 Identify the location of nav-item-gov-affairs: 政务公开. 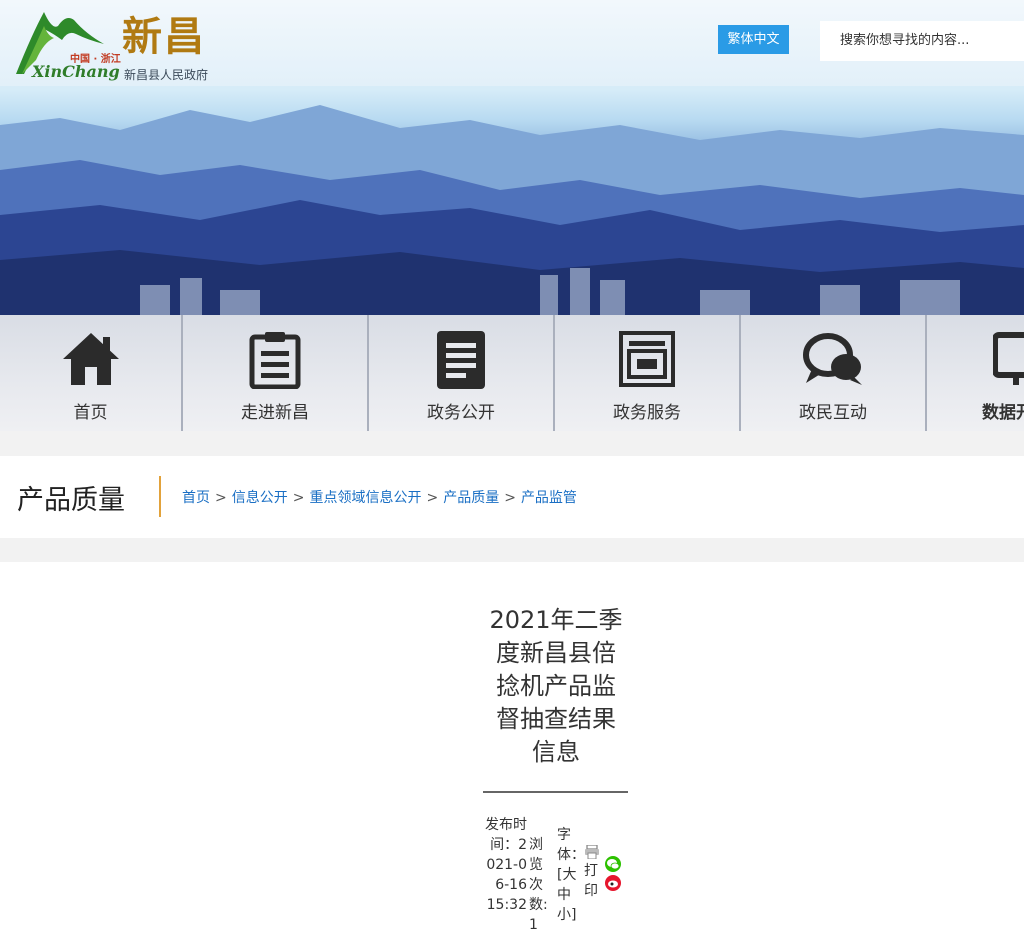
(461, 373).